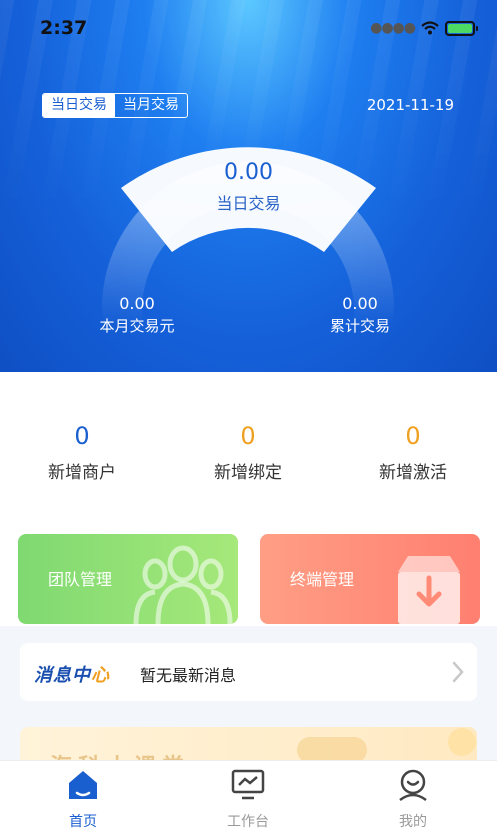  I want to click on home-icon, so click(83, 785).